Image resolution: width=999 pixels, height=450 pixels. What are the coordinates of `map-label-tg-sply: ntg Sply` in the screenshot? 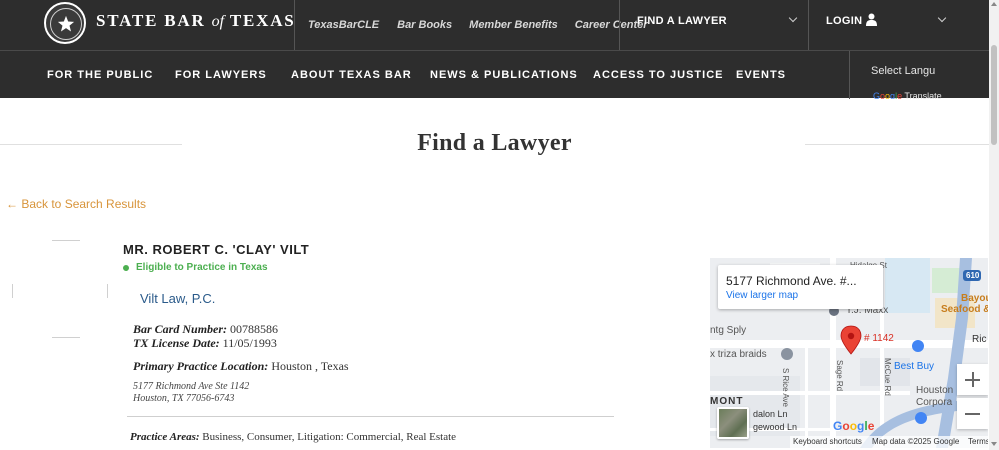 It's located at (728, 330).